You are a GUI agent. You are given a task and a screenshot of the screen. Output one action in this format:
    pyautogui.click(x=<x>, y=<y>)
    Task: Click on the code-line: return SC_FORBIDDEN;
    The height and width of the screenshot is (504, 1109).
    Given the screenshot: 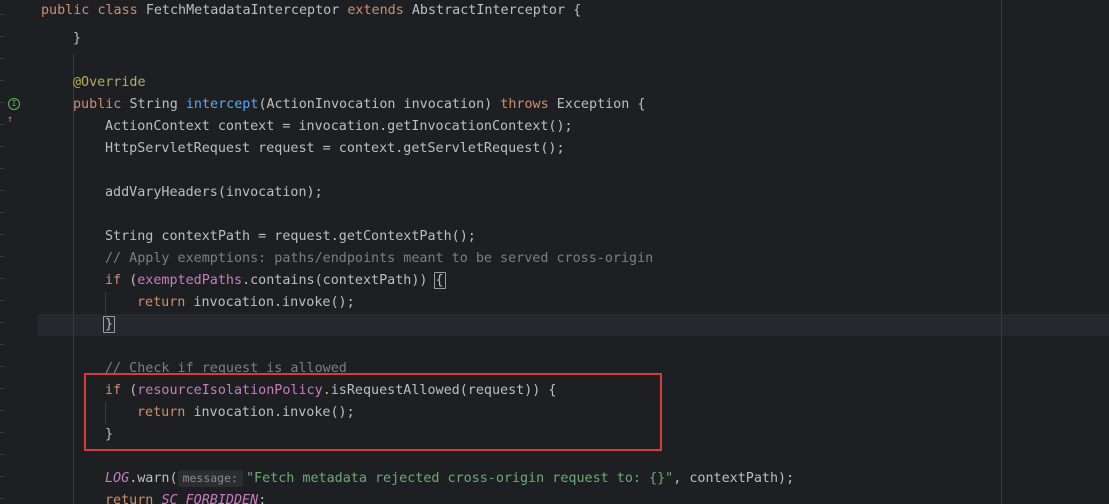 What is the action you would take?
    pyautogui.click(x=185, y=497)
    